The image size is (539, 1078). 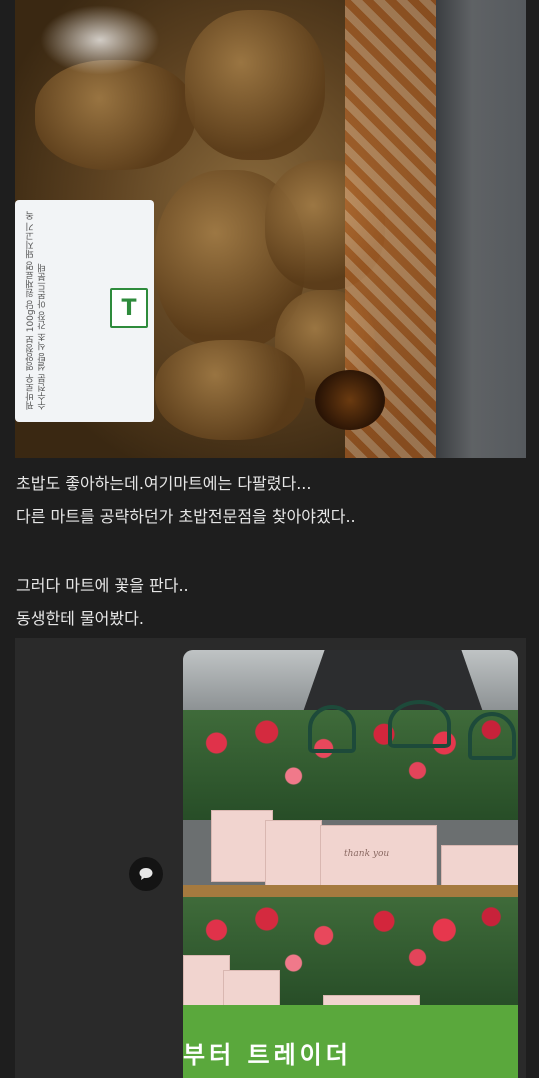 I want to click on store-logo-glyph: T, so click(x=129, y=308).